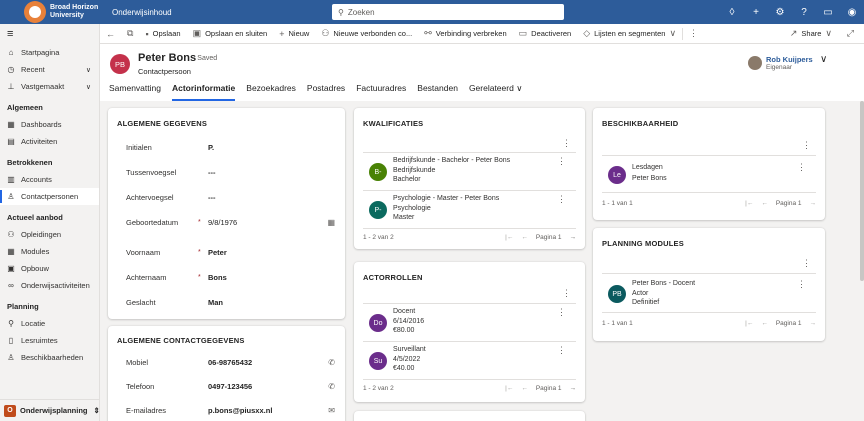  What do you see at coordinates (49, 268) in the screenshot?
I see `sidebar-item-opbouw: ▣ Opbouw` at bounding box center [49, 268].